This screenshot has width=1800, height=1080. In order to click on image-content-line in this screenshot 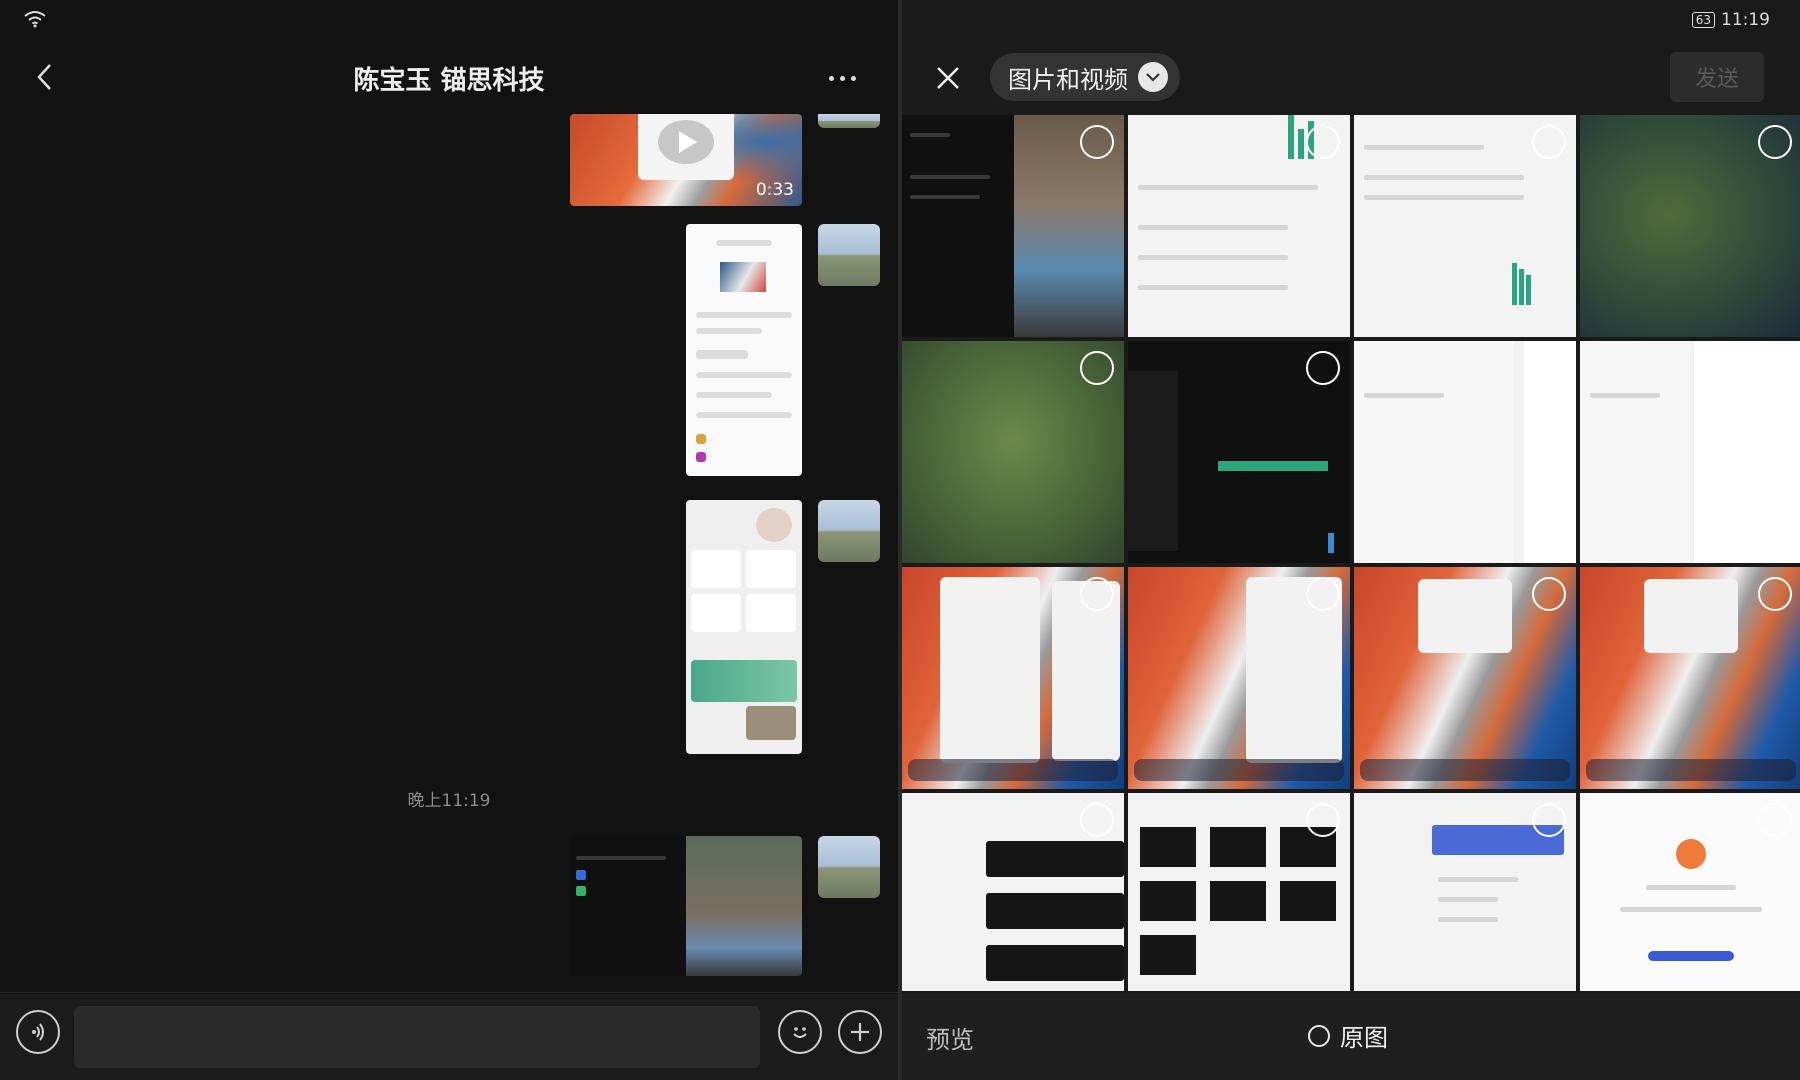, I will do `click(744, 315)`.